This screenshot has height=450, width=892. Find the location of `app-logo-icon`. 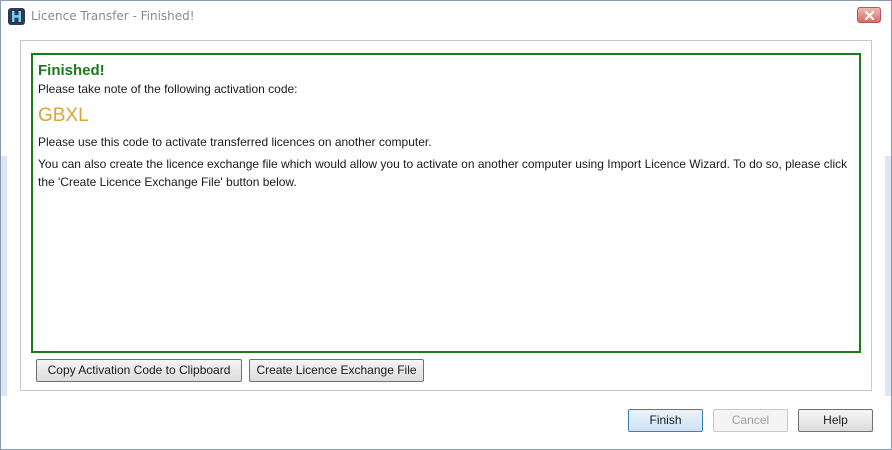

app-logo-icon is located at coordinates (16, 16).